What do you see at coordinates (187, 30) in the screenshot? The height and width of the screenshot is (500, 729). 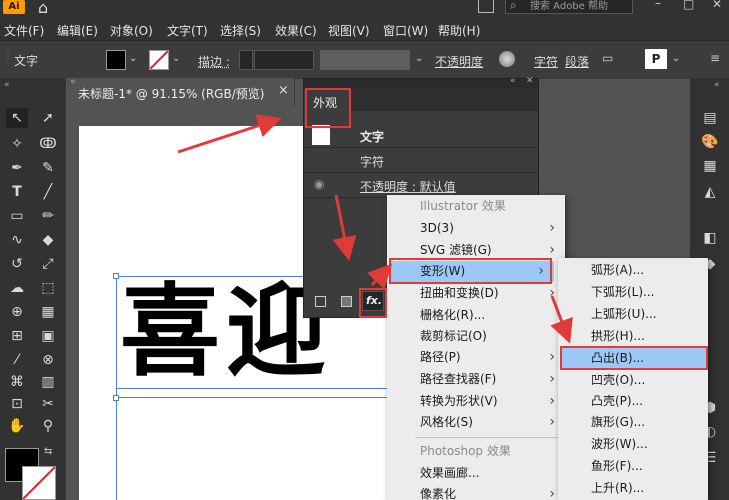 I see `menu-type: 文字(T)` at bounding box center [187, 30].